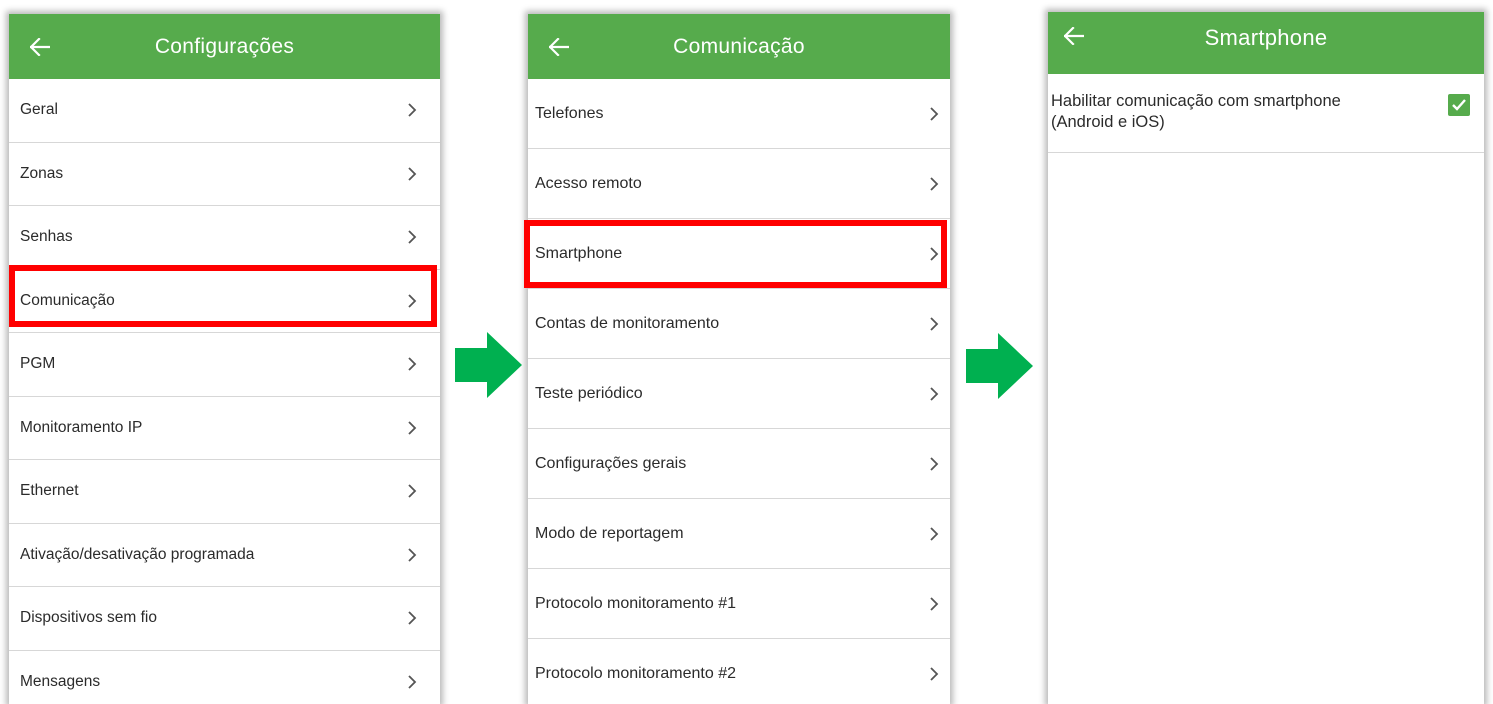  What do you see at coordinates (39, 110) in the screenshot?
I see `menu-item-label: Geral` at bounding box center [39, 110].